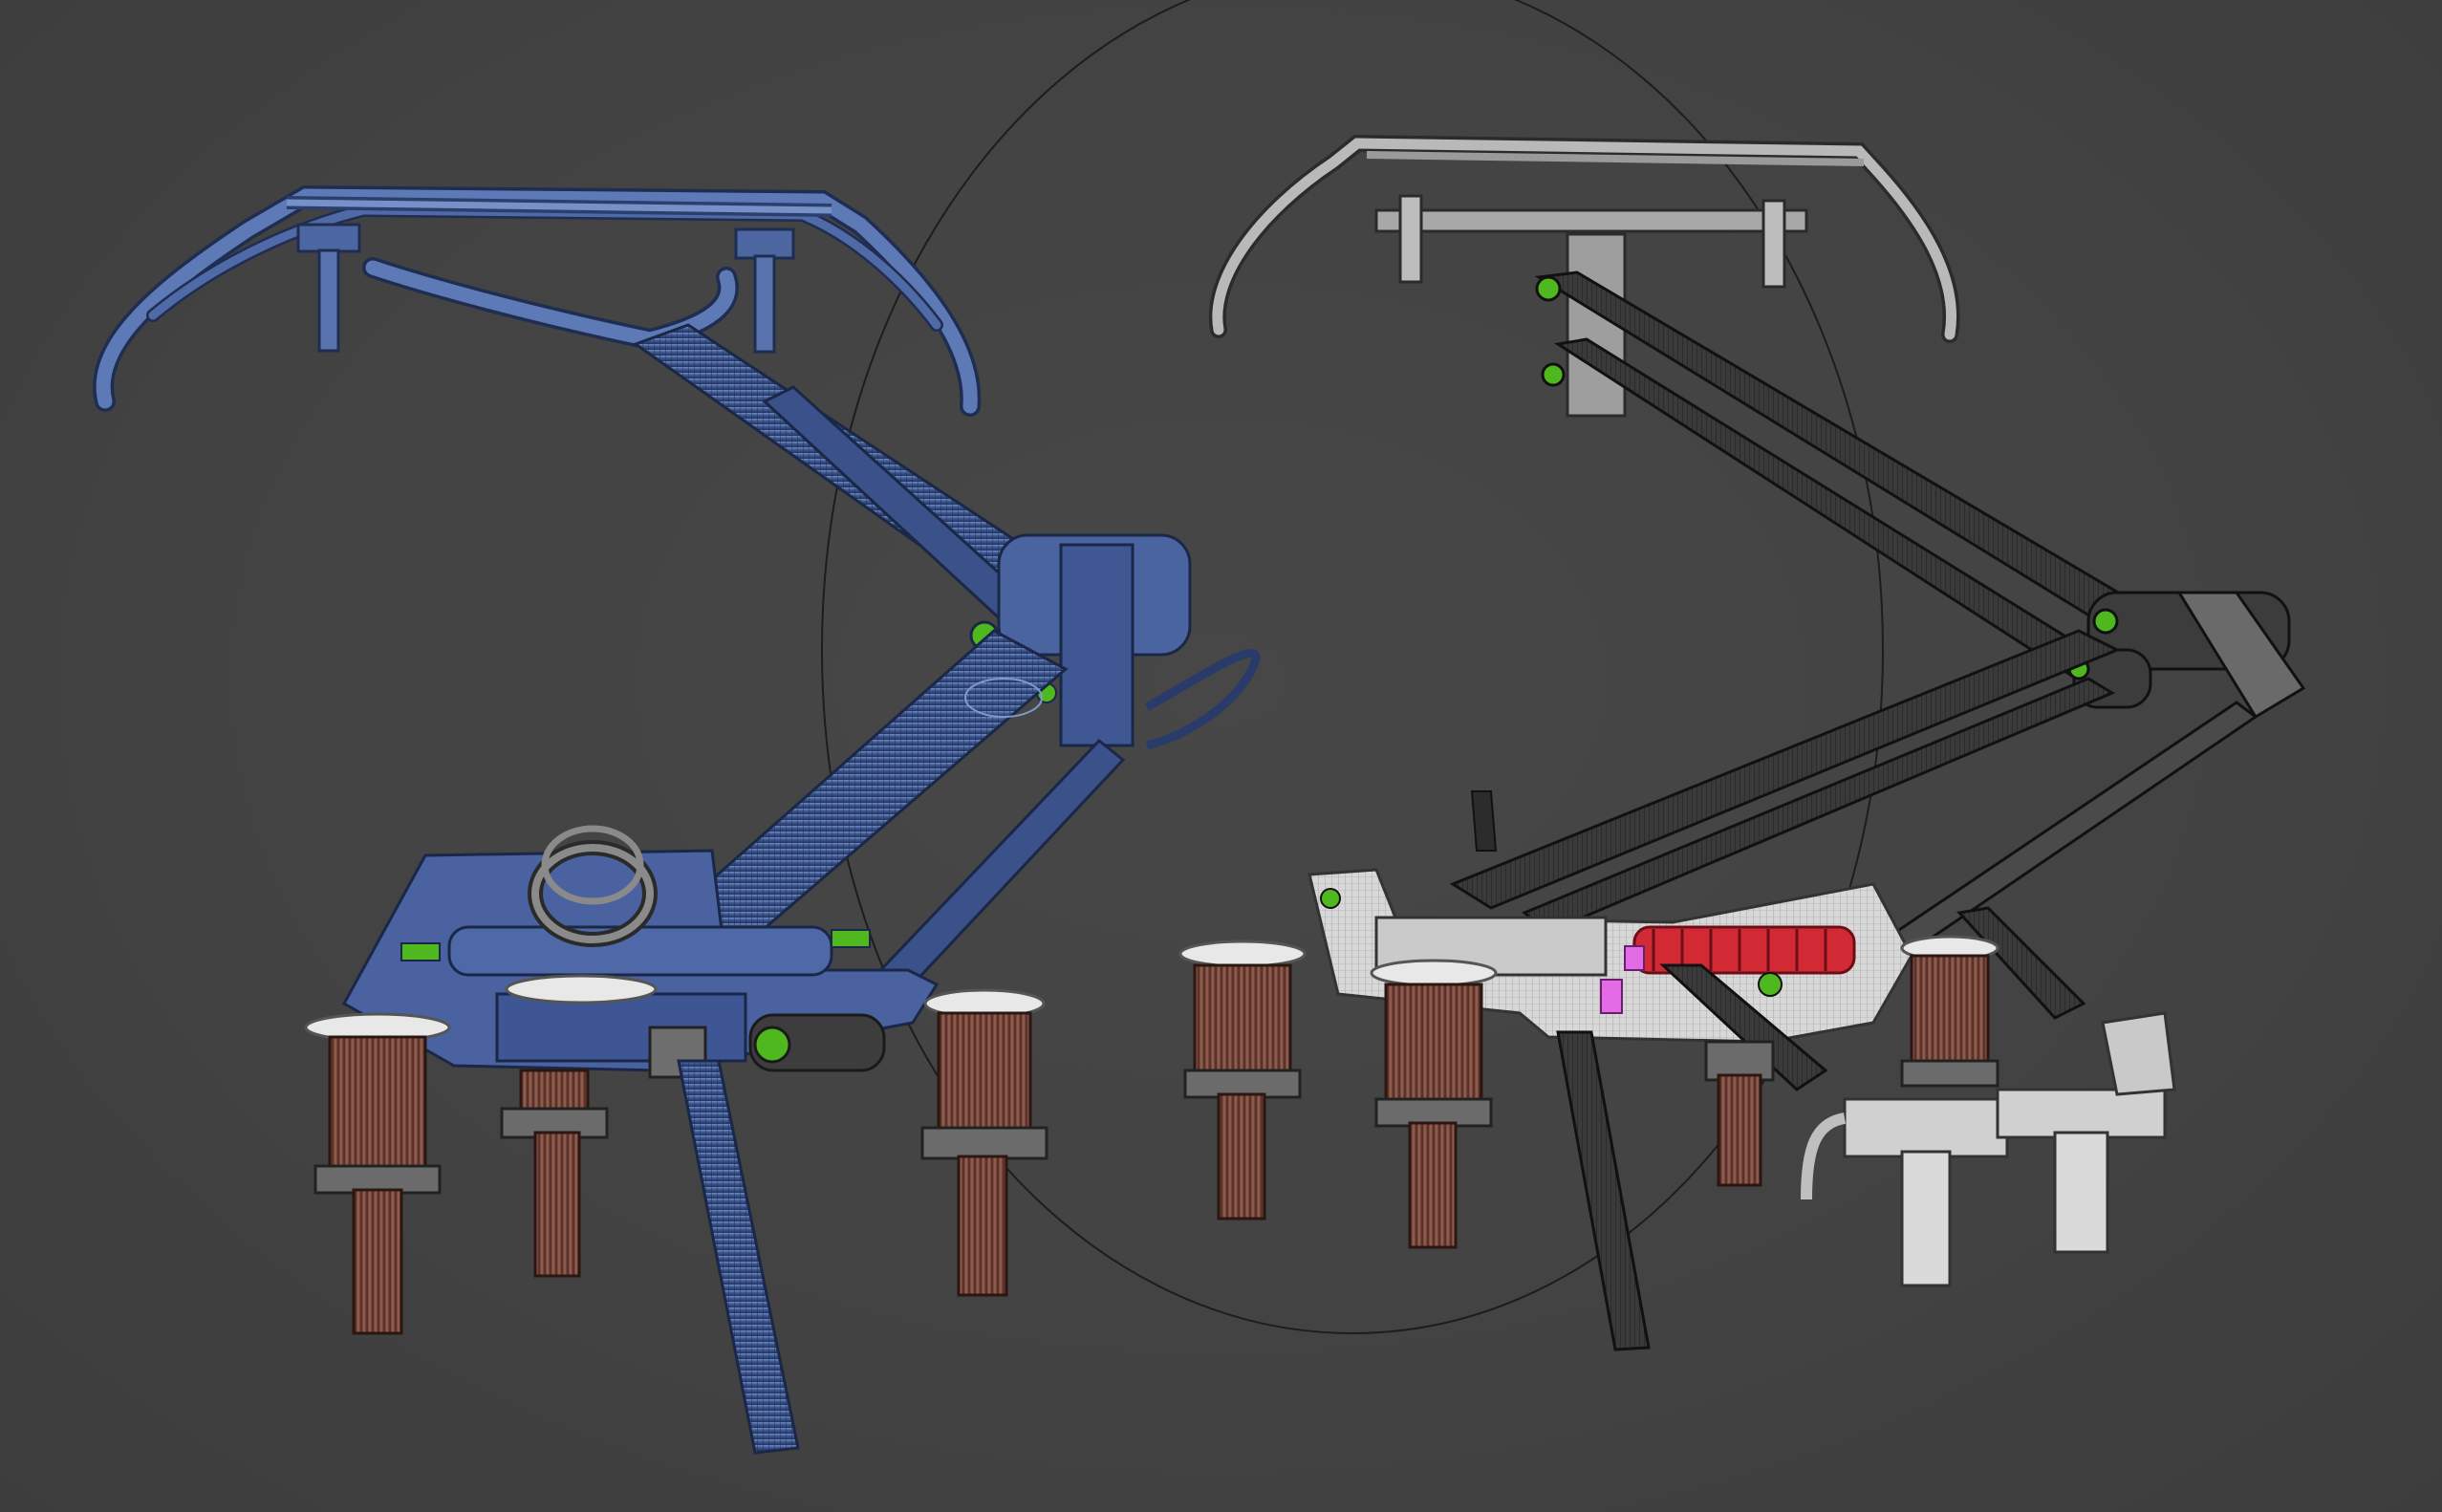 This screenshot has width=2442, height=1512. I want to click on gray-leg, so click(1603, 1190).